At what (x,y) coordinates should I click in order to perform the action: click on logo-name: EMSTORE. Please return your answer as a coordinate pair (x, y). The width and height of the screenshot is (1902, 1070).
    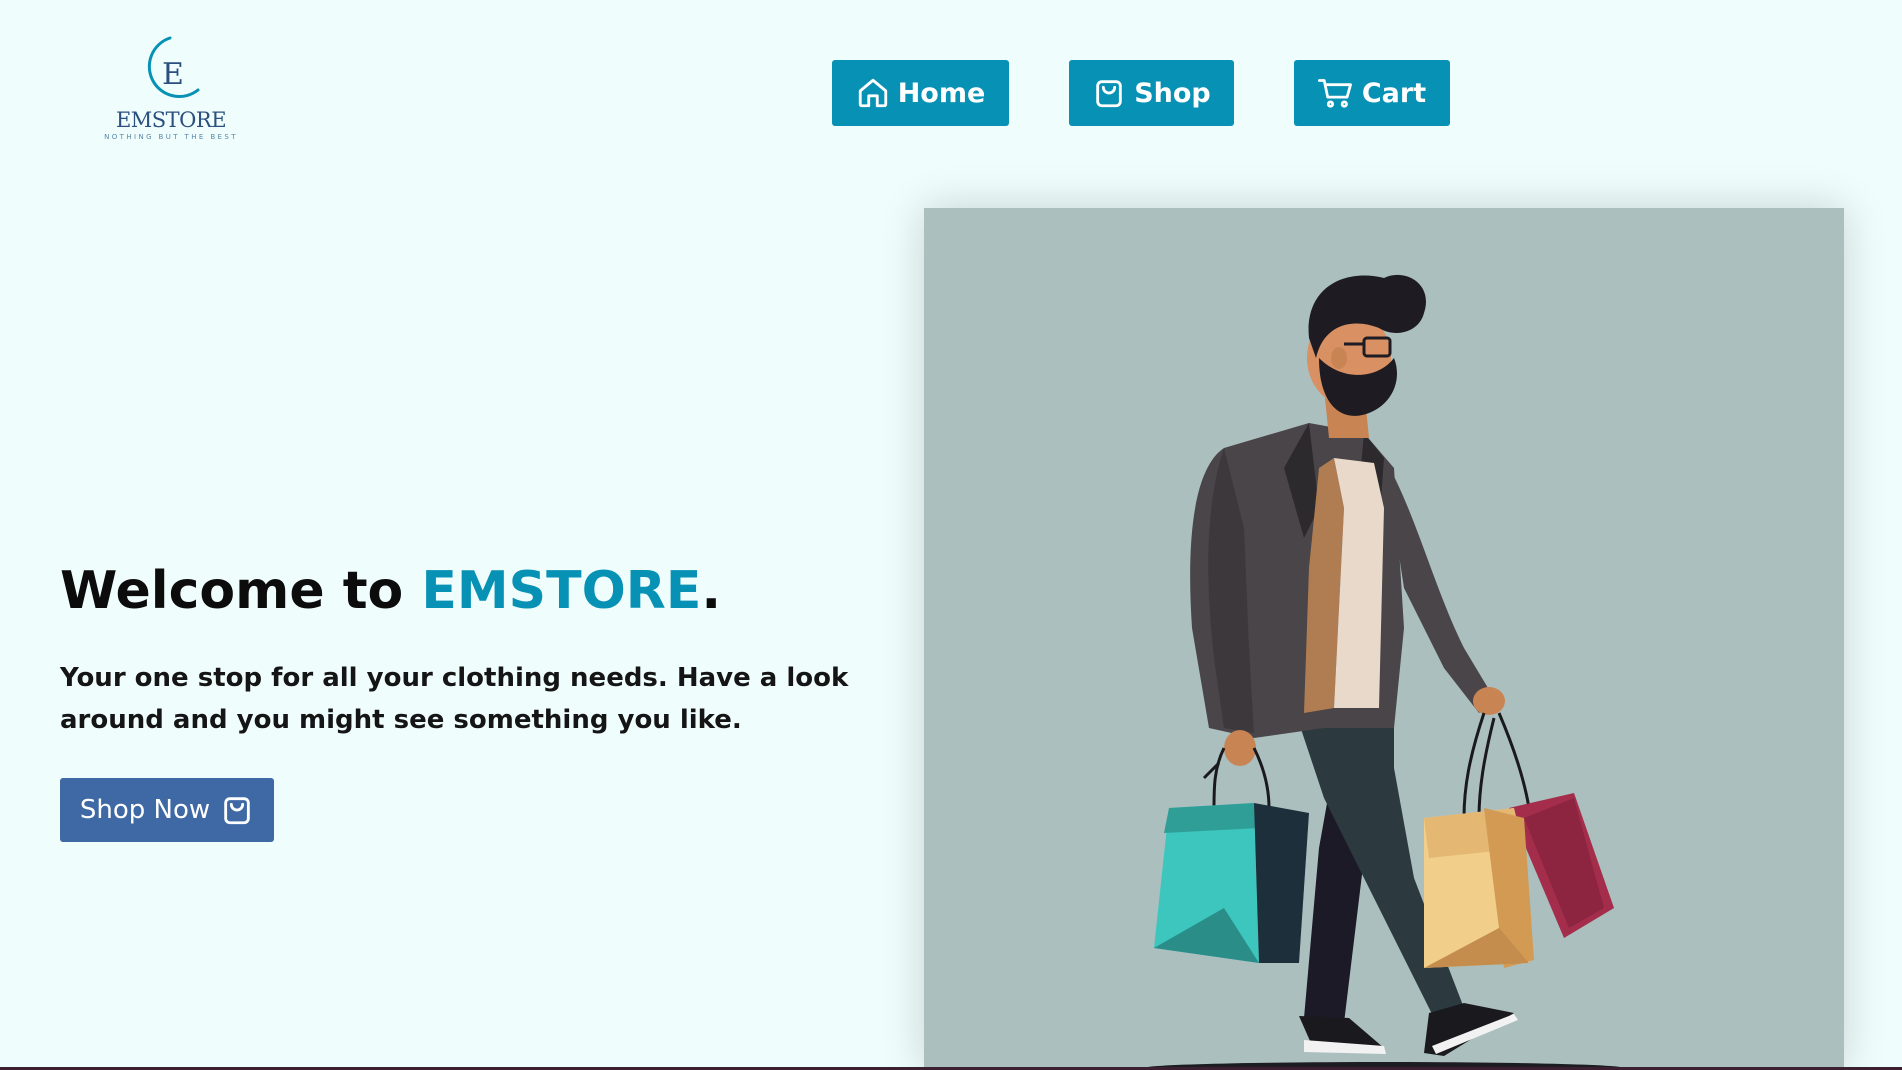
    Looking at the image, I should click on (171, 120).